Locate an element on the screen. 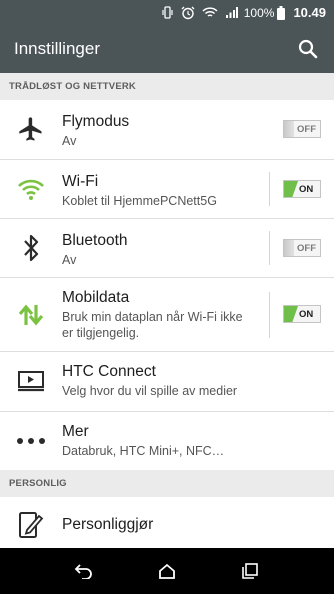  section-header-wireless: TRÅDLØST OG NETTVERK is located at coordinates (167, 86).